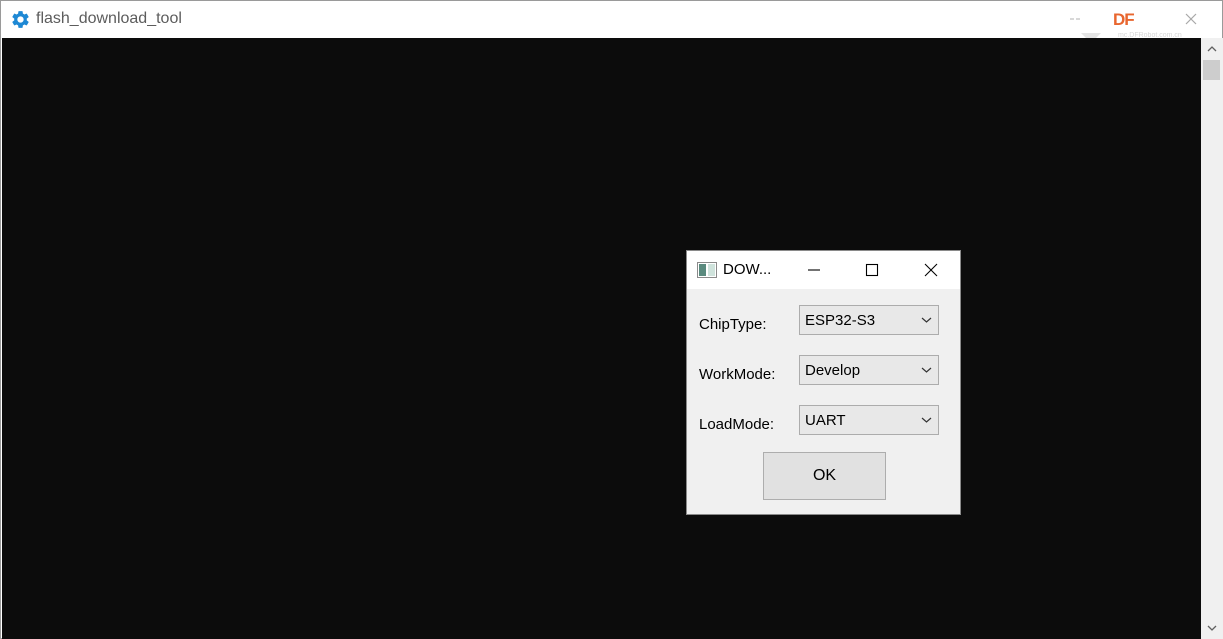 Image resolution: width=1223 pixels, height=639 pixels. I want to click on minimize-button, so click(1075, 19).